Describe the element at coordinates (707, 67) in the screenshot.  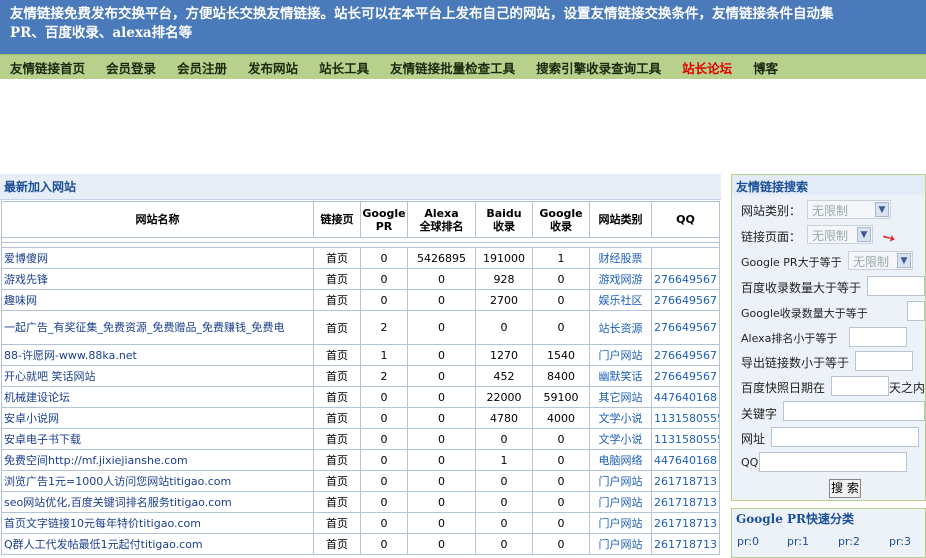
I see `nav-item: 站长论坛` at that location.